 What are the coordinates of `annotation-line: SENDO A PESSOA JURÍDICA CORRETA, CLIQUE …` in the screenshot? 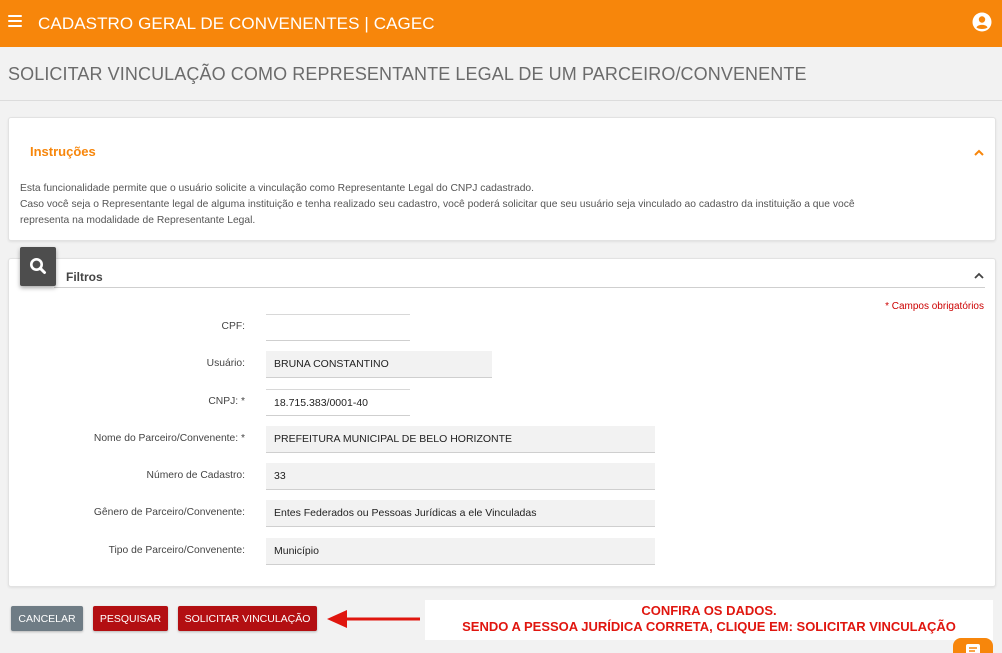 It's located at (709, 626).